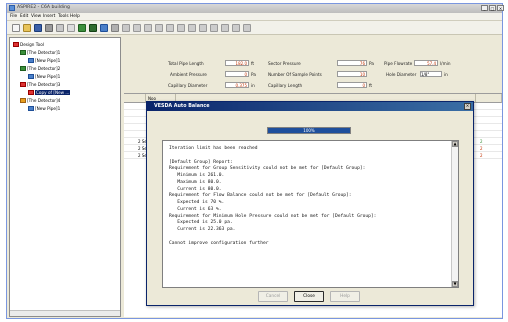 This screenshot has height=322, width=508. Describe the element at coordinates (492, 8) in the screenshot. I see `maximize-button: □` at that location.